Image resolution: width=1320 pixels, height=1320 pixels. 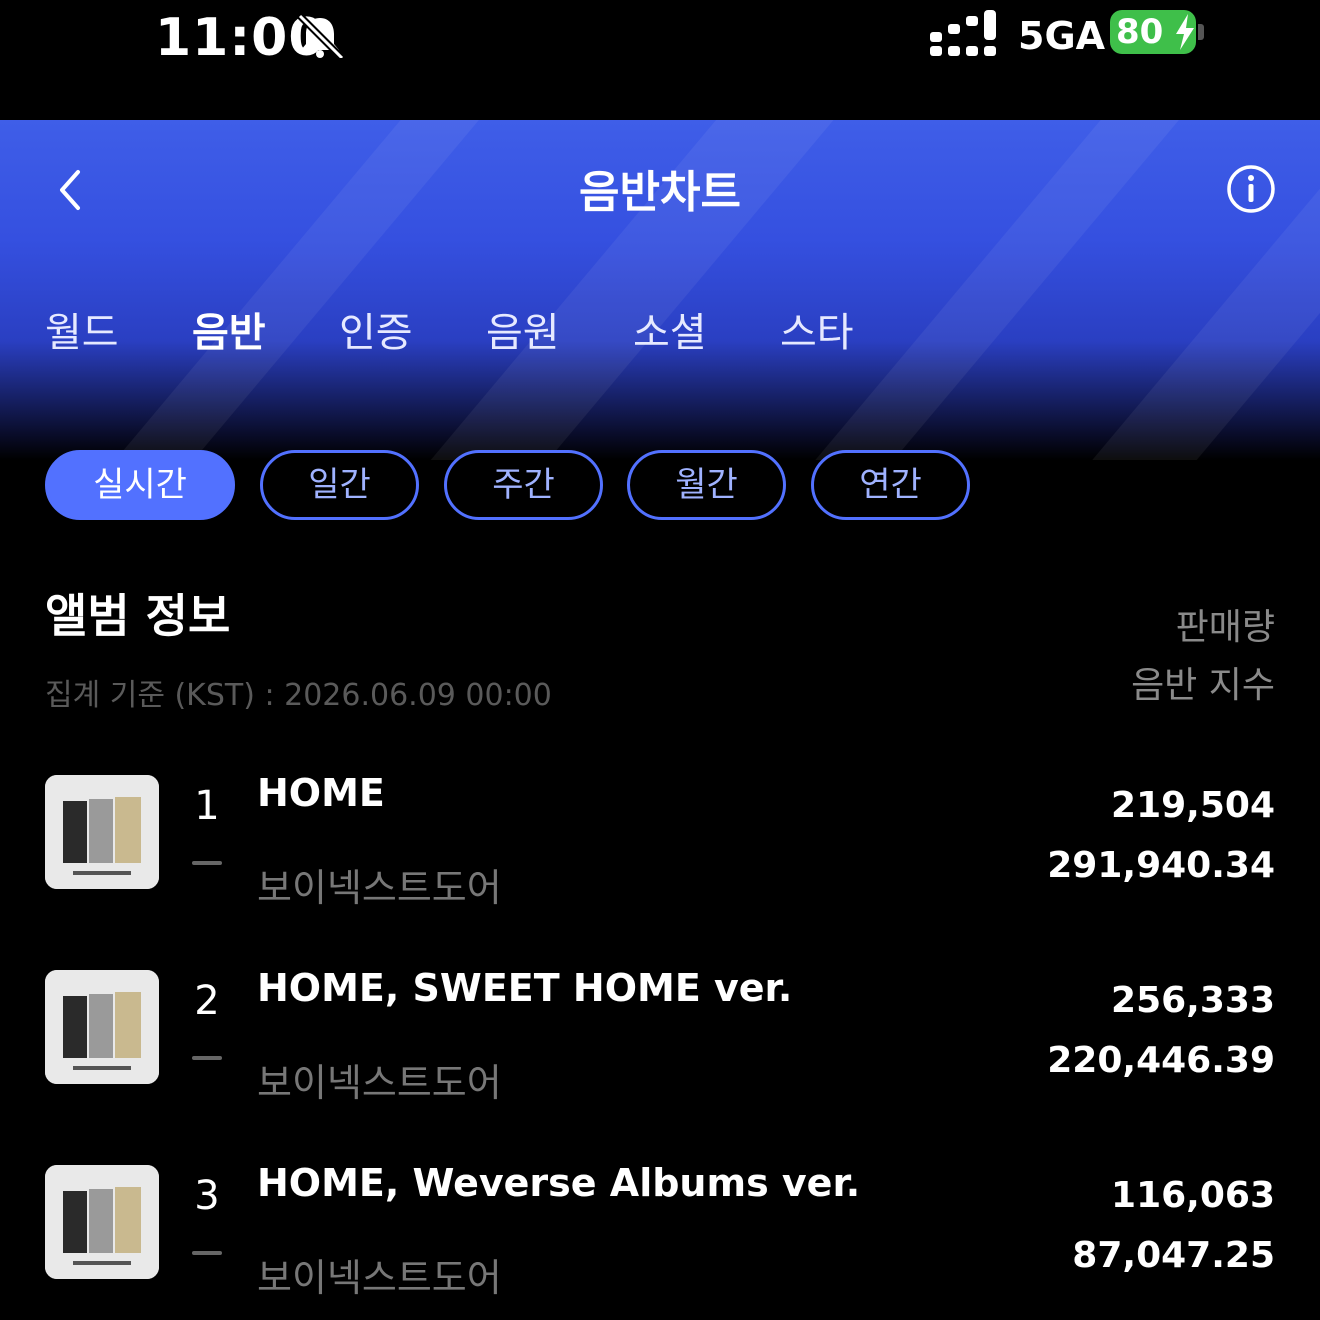 I want to click on period-filter: 실시간 일간 주간 월간 연간, so click(x=660, y=485).